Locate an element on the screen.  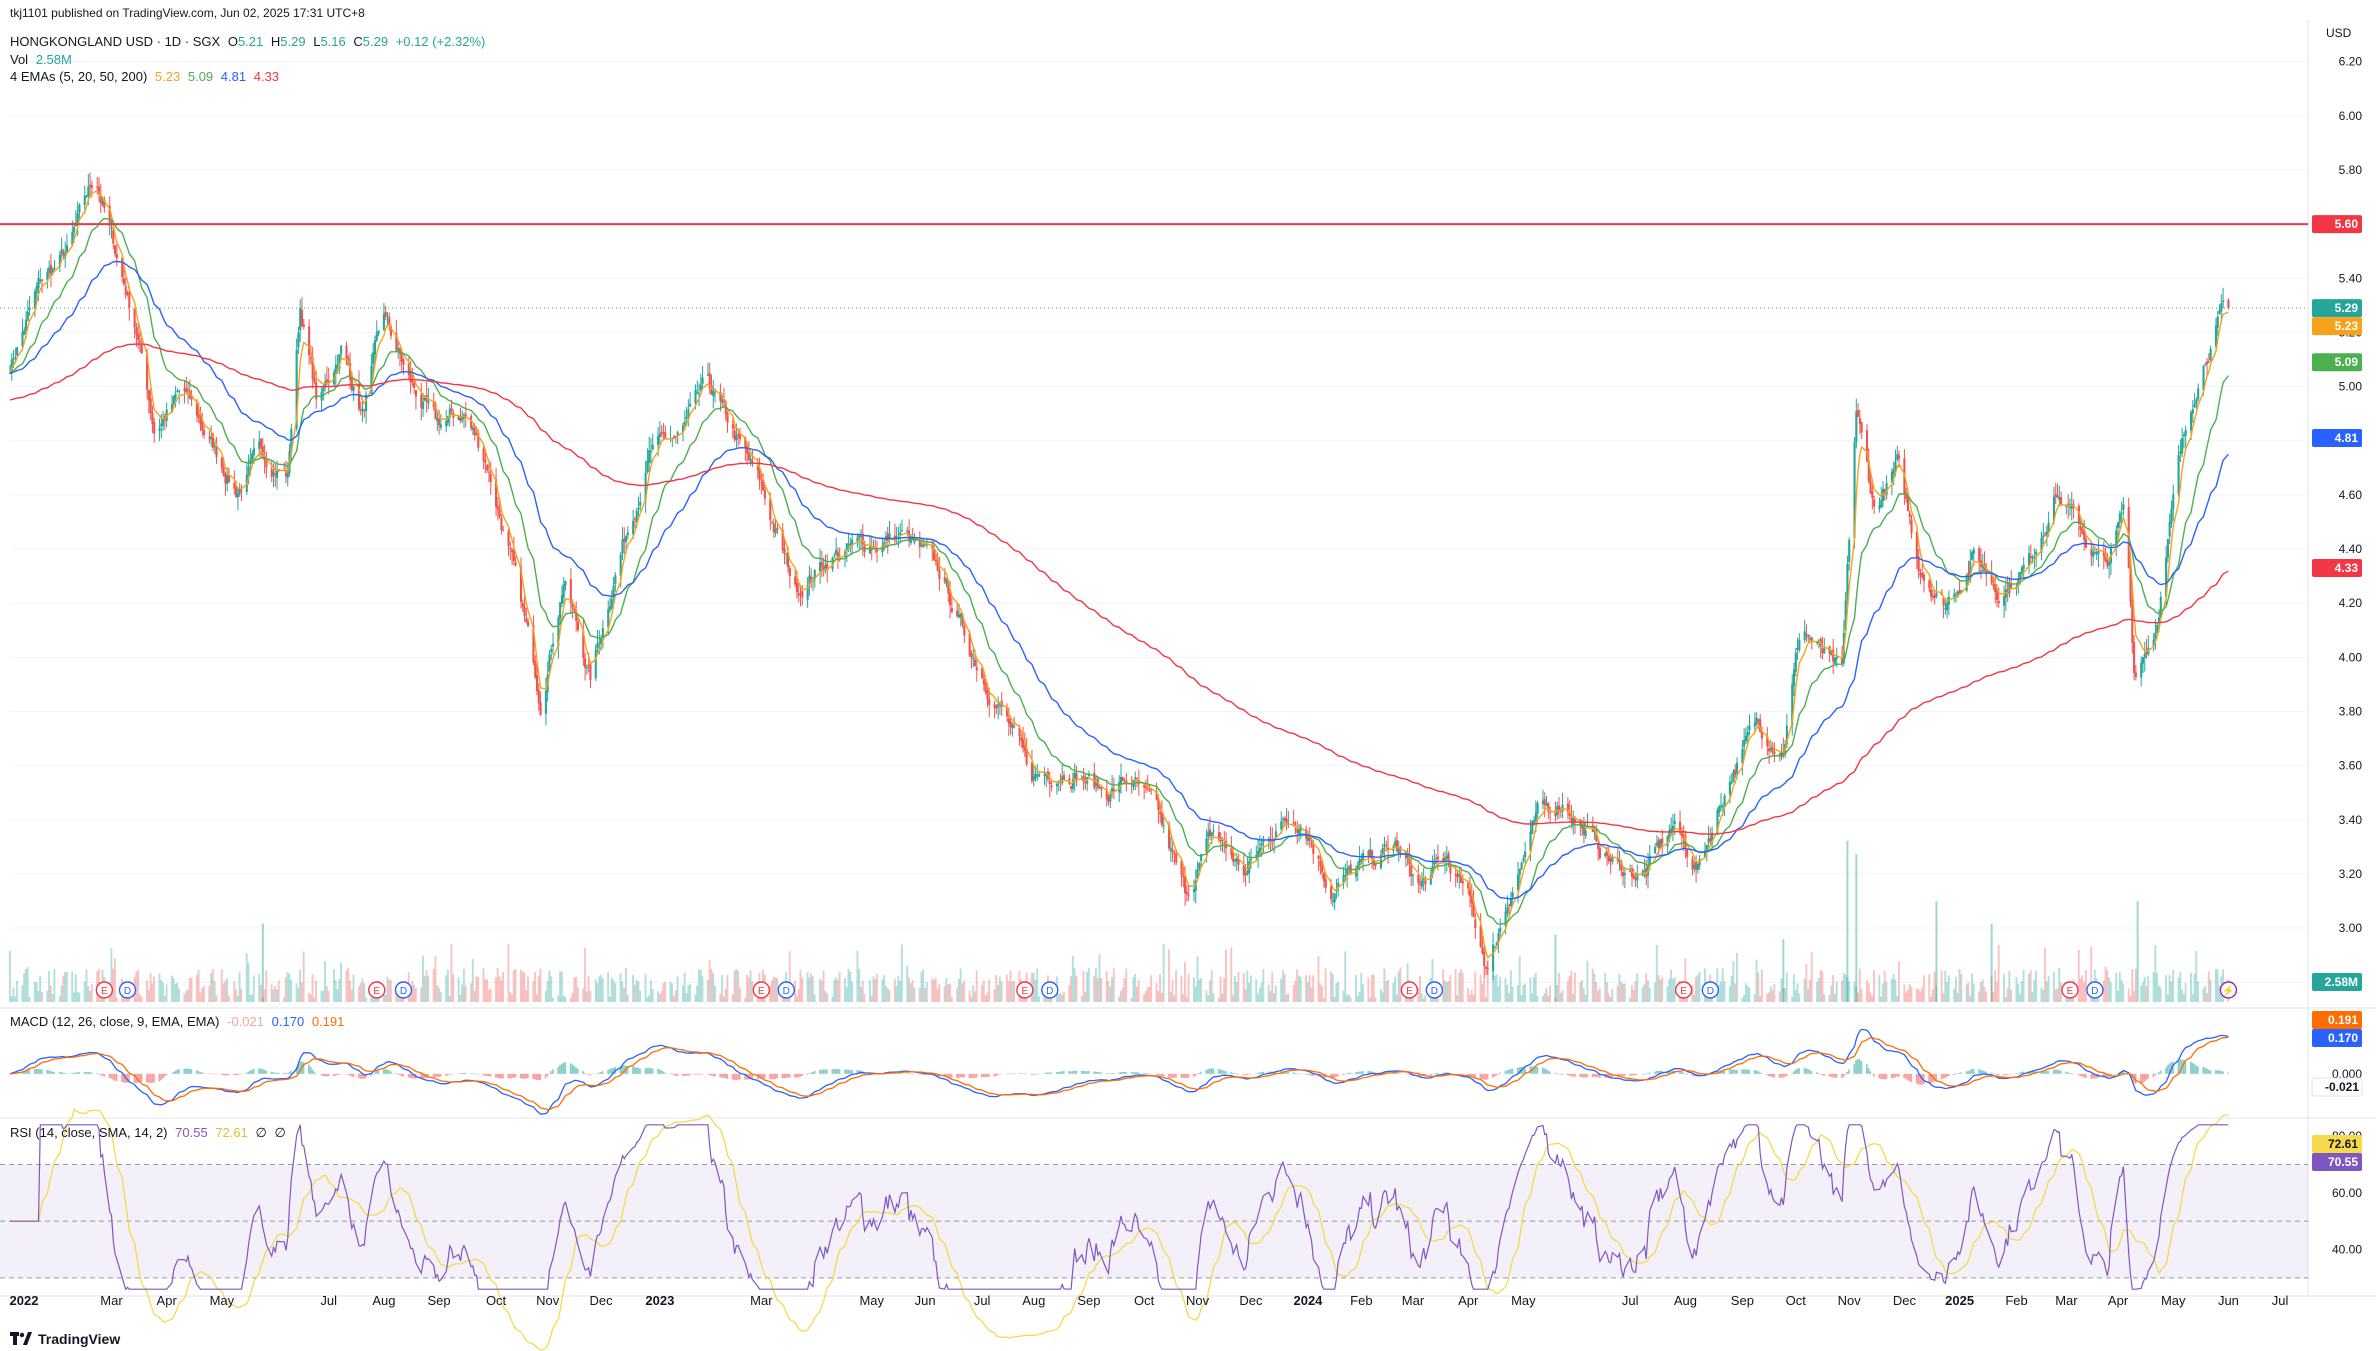
currency-label: USD is located at coordinates (2340, 33).